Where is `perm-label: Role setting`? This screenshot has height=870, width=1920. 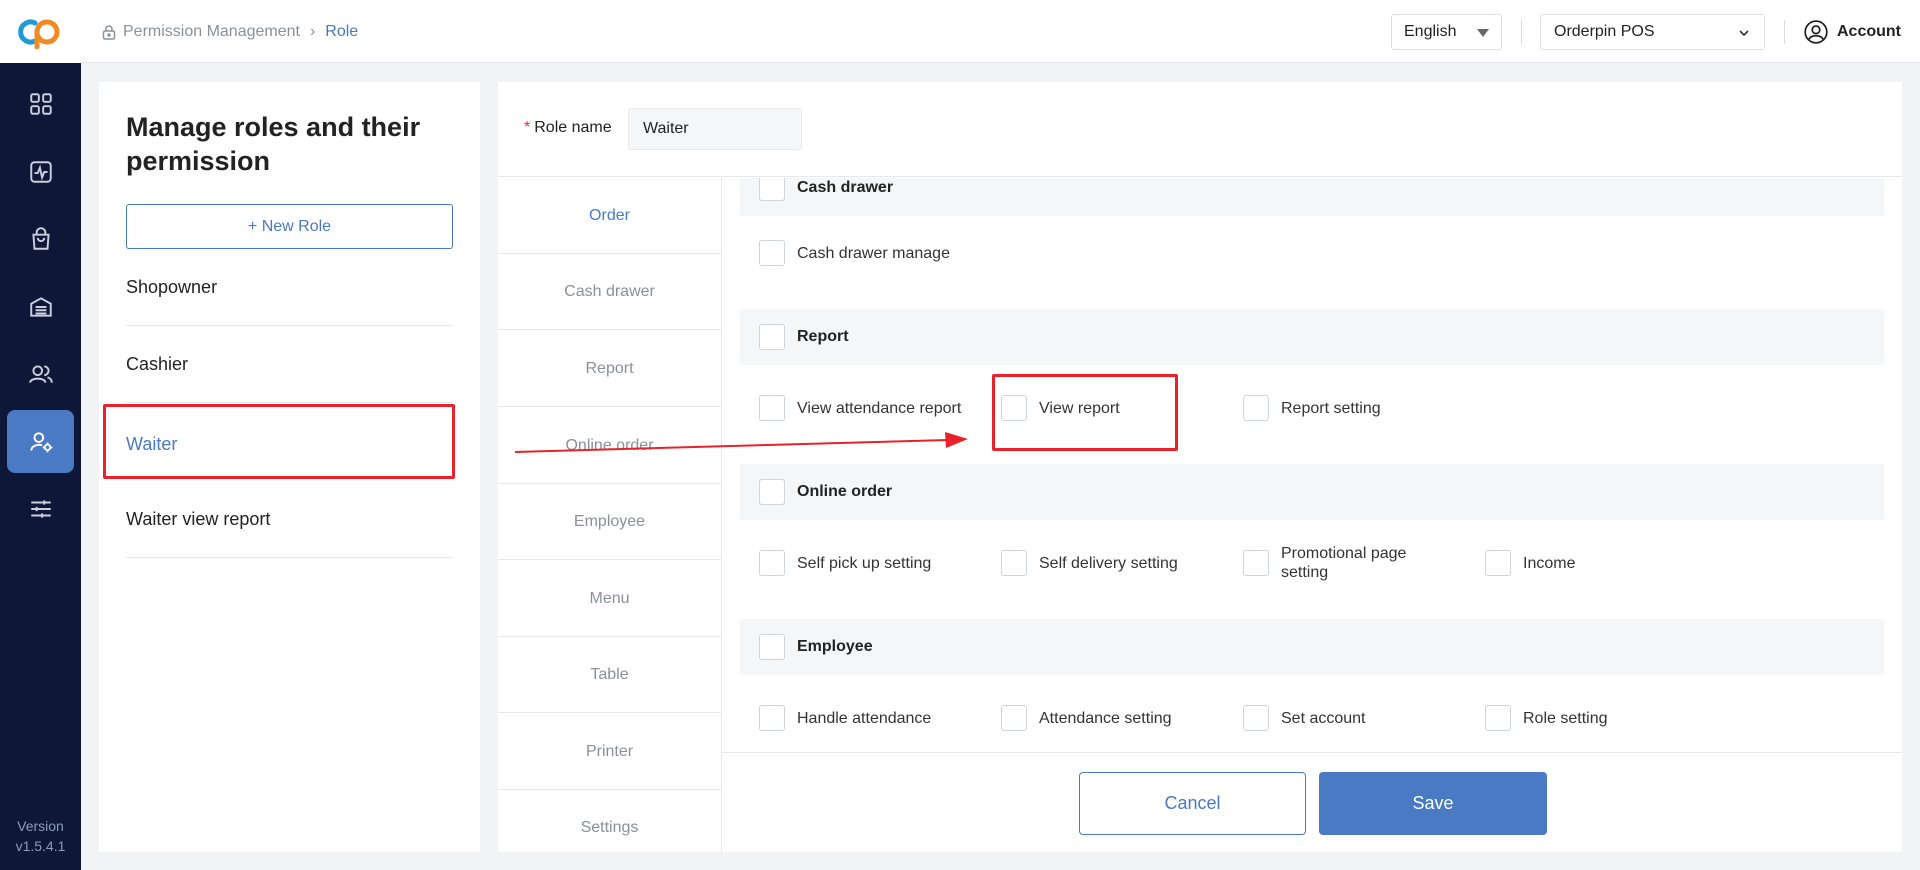 perm-label: Role setting is located at coordinates (1565, 718).